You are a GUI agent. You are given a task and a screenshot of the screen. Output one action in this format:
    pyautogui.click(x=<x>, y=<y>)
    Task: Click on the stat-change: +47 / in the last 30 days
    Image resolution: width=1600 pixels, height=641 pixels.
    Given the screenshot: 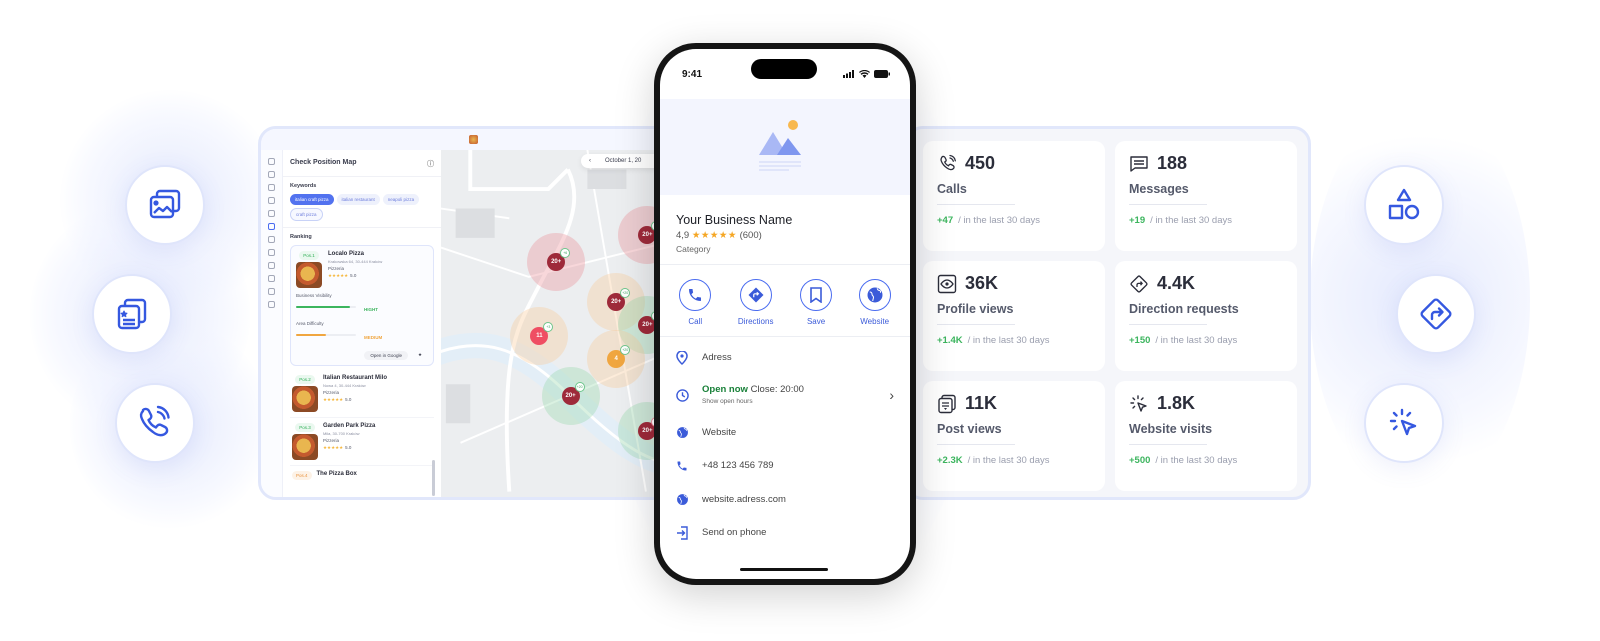 What is the action you would take?
    pyautogui.click(x=1014, y=220)
    